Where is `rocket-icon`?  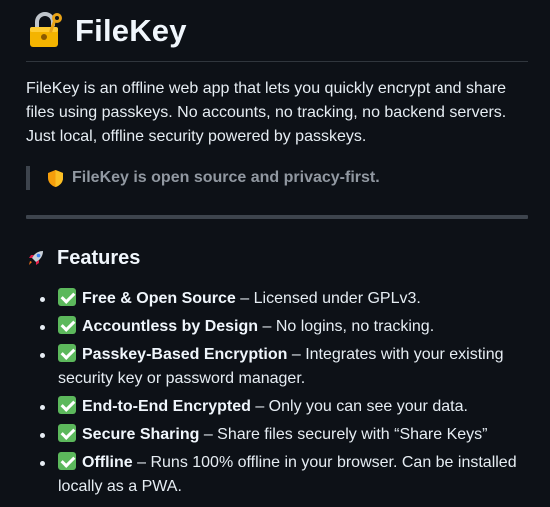
rocket-icon is located at coordinates (36, 258).